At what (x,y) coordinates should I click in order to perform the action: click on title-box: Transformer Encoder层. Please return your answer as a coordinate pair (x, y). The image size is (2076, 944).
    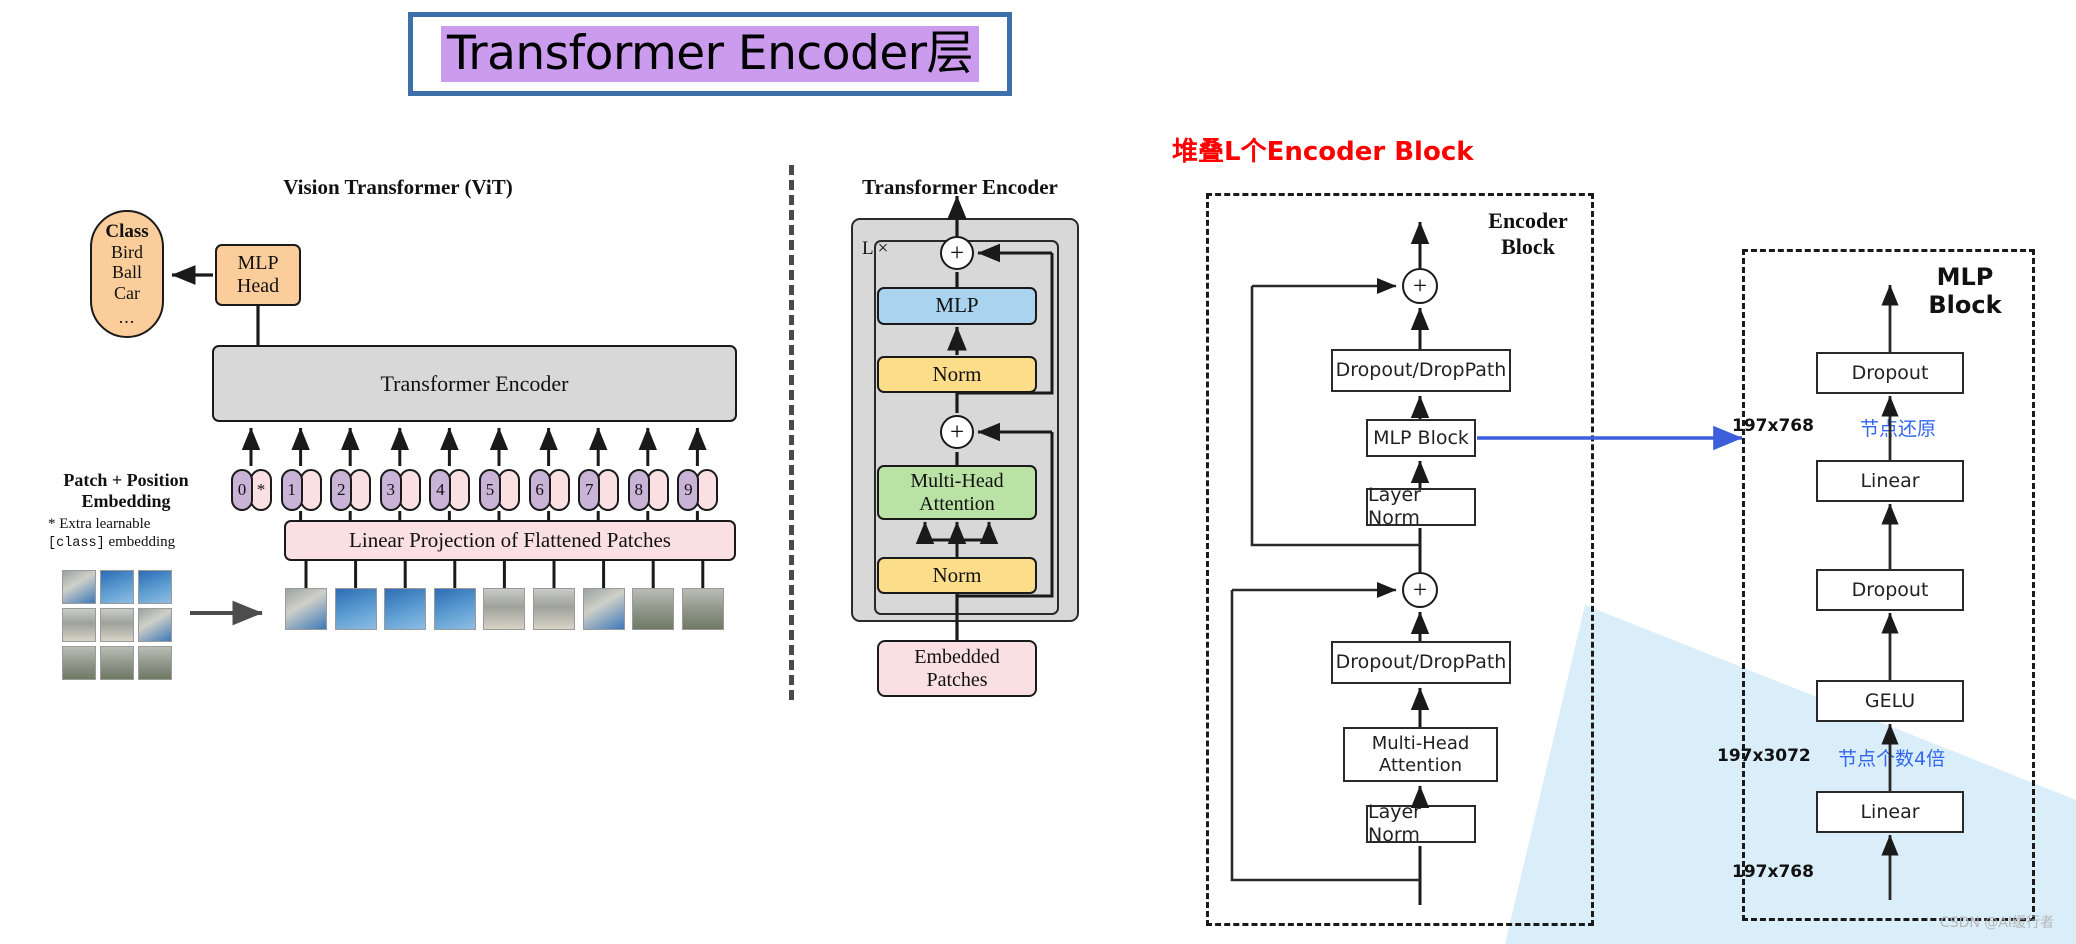
    Looking at the image, I should click on (710, 54).